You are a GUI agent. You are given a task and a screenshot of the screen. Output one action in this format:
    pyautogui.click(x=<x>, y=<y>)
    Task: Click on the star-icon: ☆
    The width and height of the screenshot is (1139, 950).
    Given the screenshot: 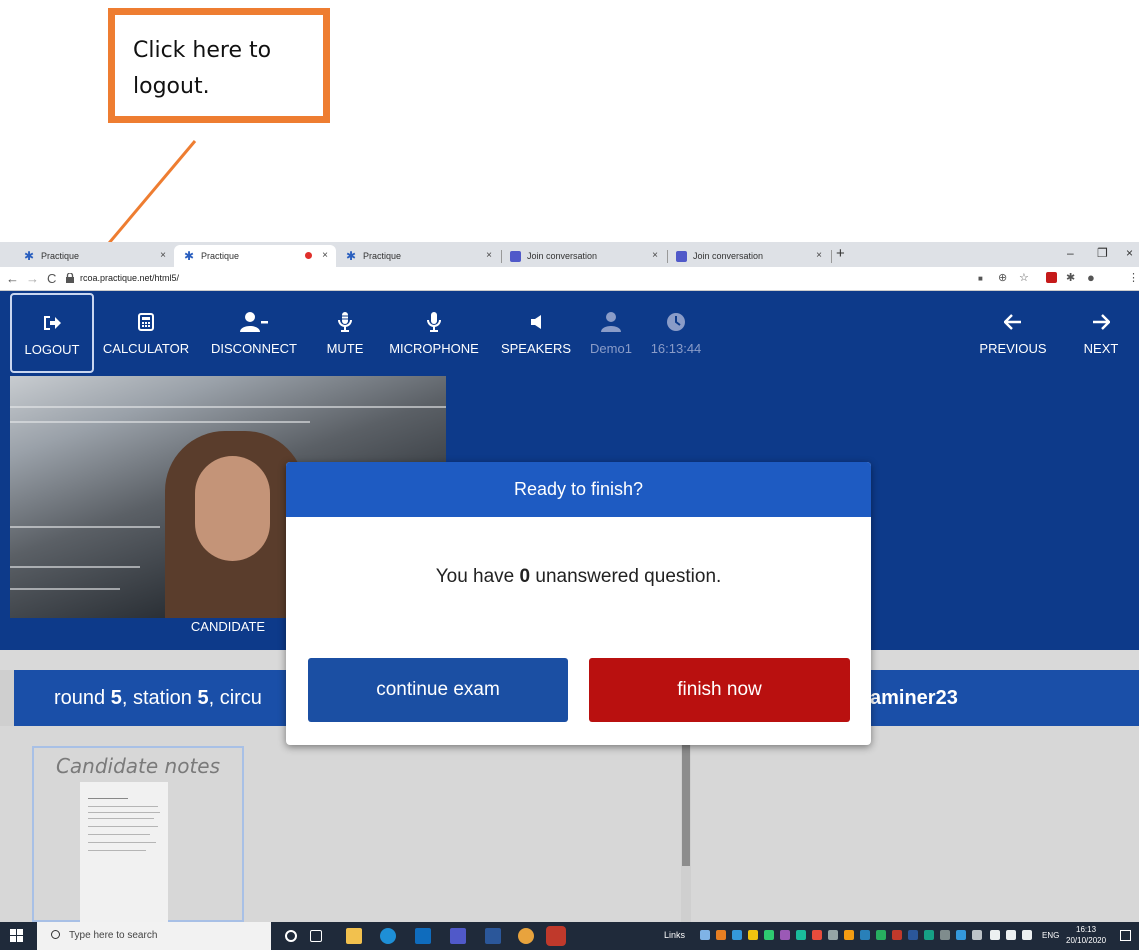 What is the action you would take?
    pyautogui.click(x=1024, y=277)
    